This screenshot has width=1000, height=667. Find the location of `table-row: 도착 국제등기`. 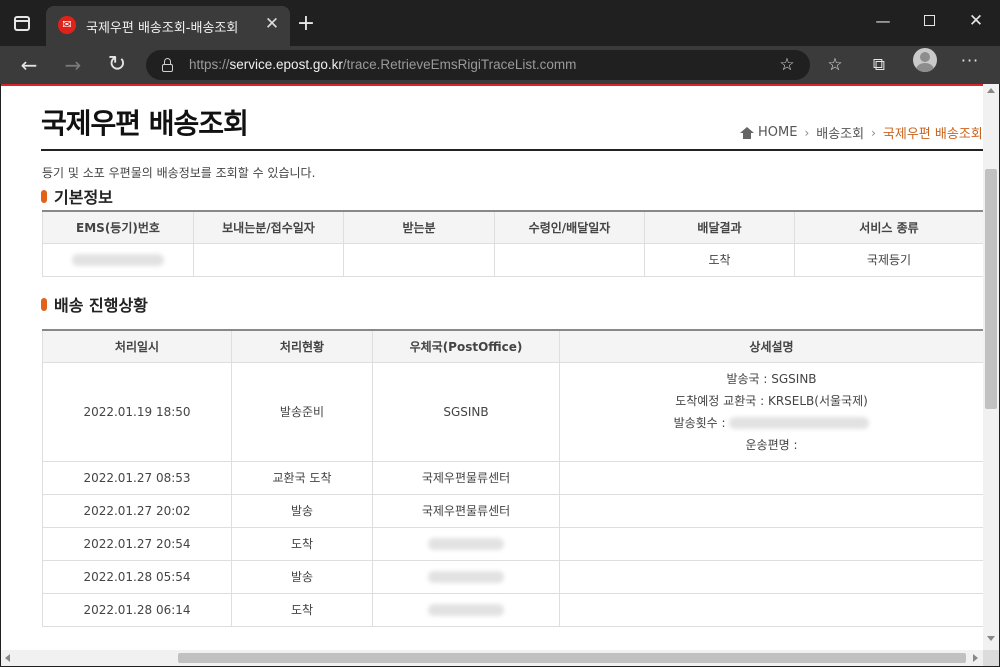

table-row: 도착 국제등기 is located at coordinates (513, 259).